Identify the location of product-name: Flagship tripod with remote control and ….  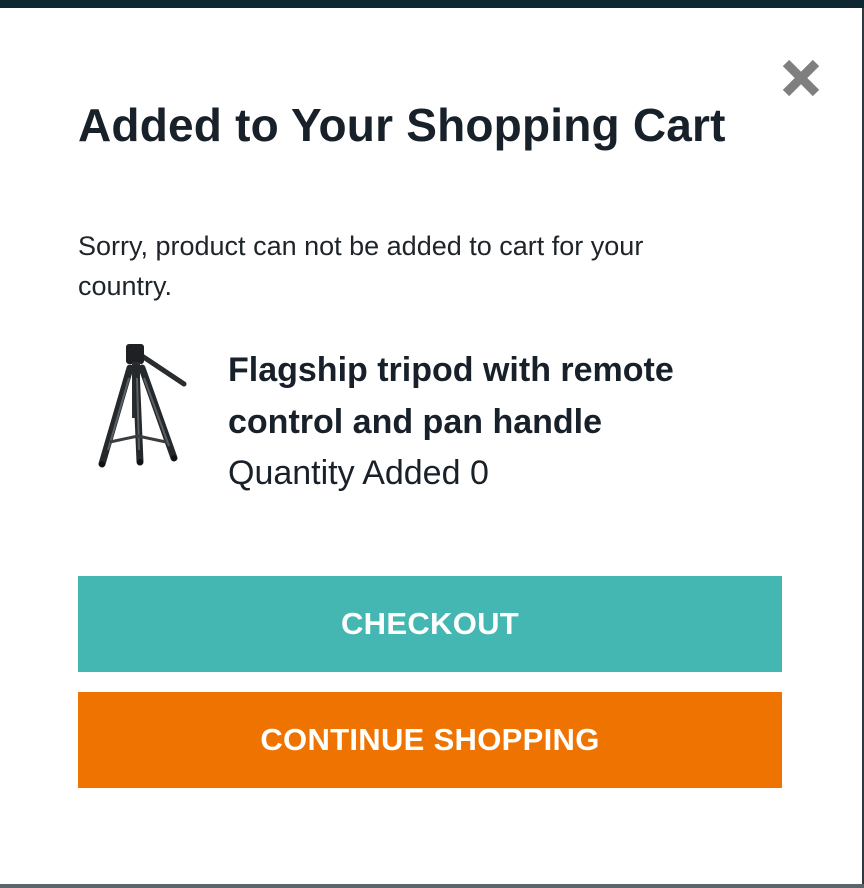
(451, 396).